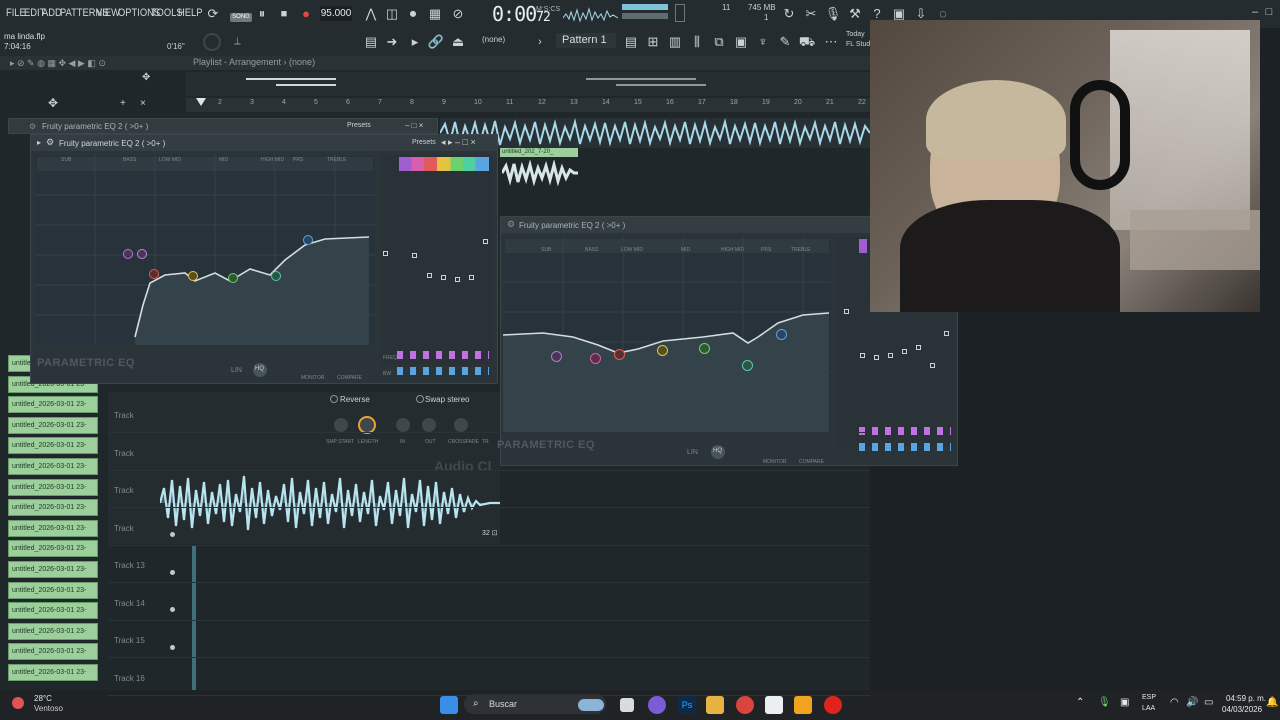 This screenshot has width=1280, height=720. Describe the element at coordinates (435, 14) in the screenshot. I see `step-icon: ▦` at that location.